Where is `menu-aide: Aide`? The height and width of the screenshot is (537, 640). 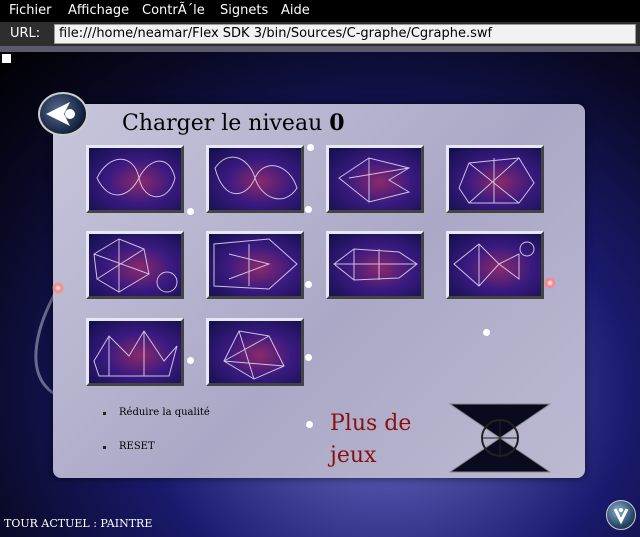
menu-aide: Aide is located at coordinates (295, 10).